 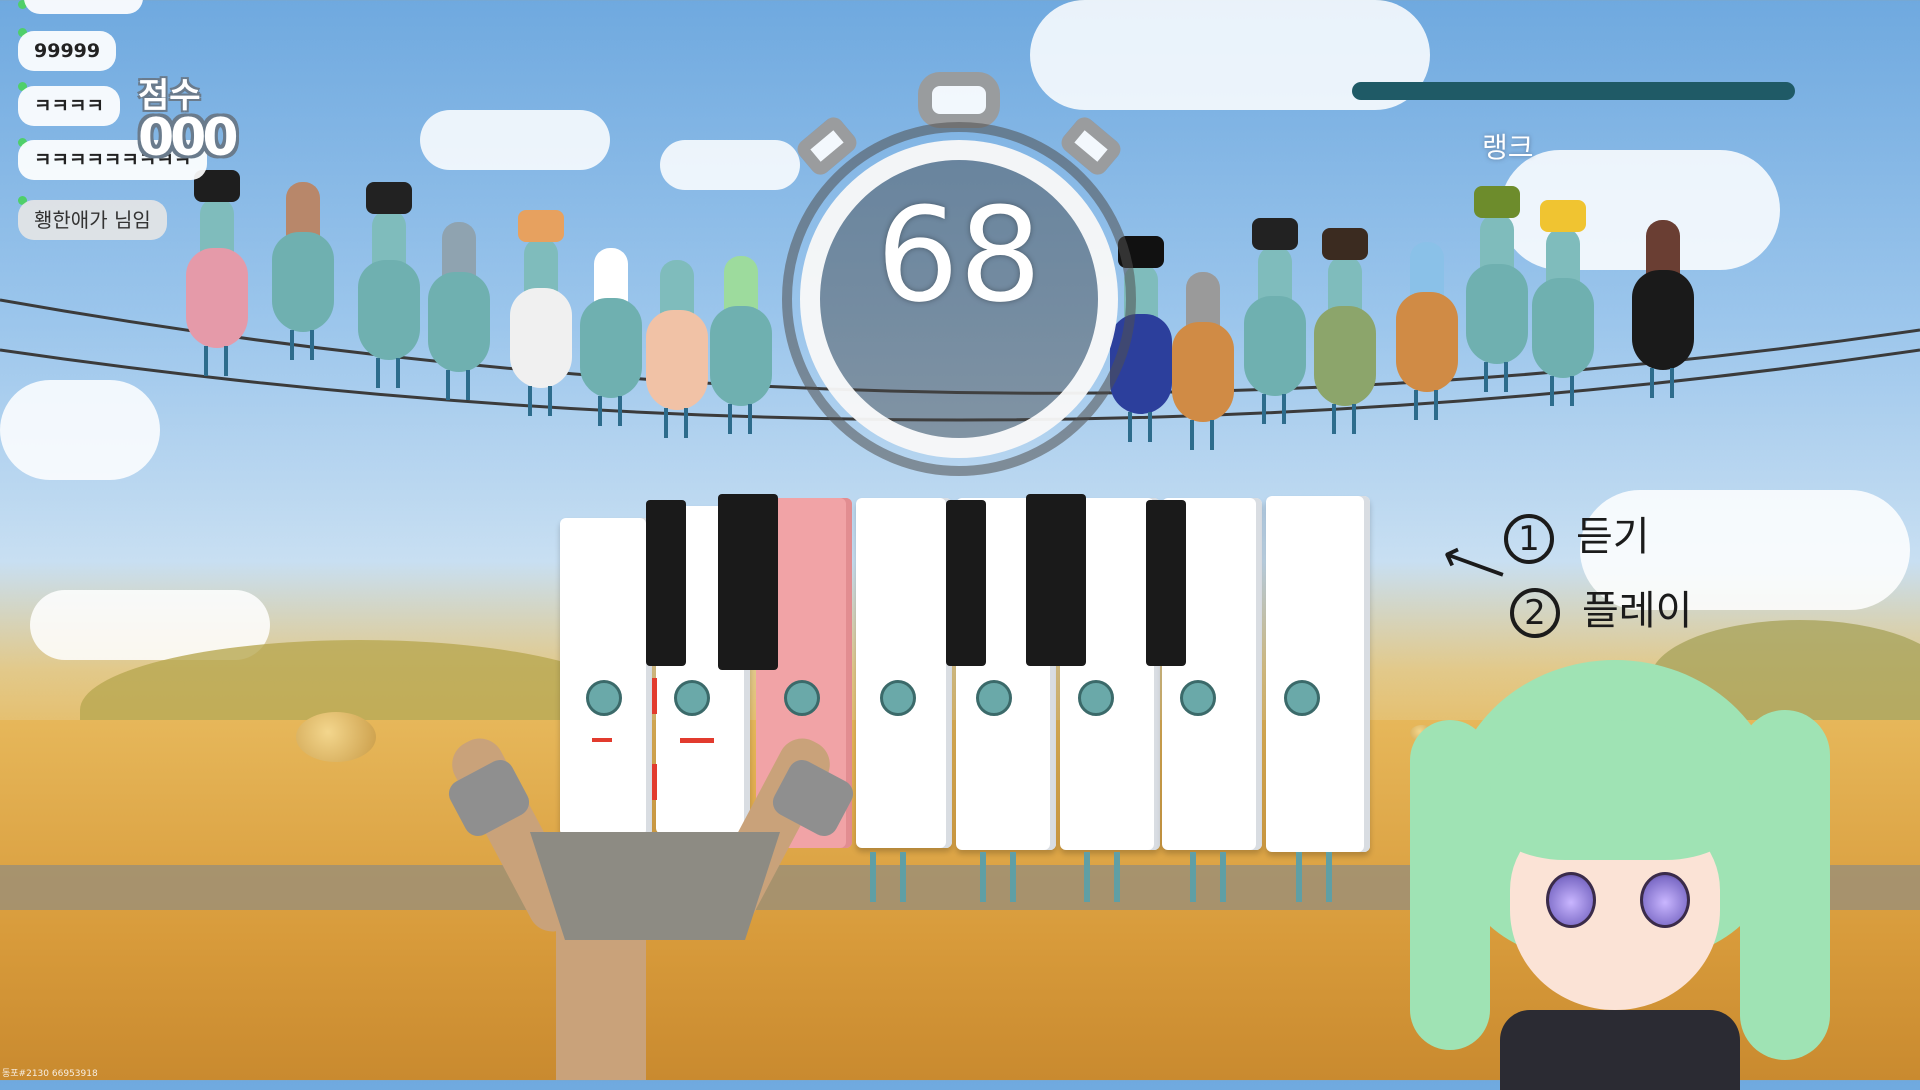 I want to click on slingshot-pouch, so click(x=655, y=886).